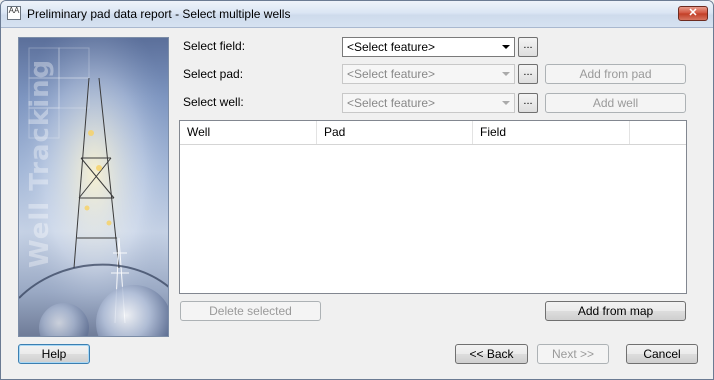  Describe the element at coordinates (213, 102) in the screenshot. I see `select-well-label: Select well:` at that location.